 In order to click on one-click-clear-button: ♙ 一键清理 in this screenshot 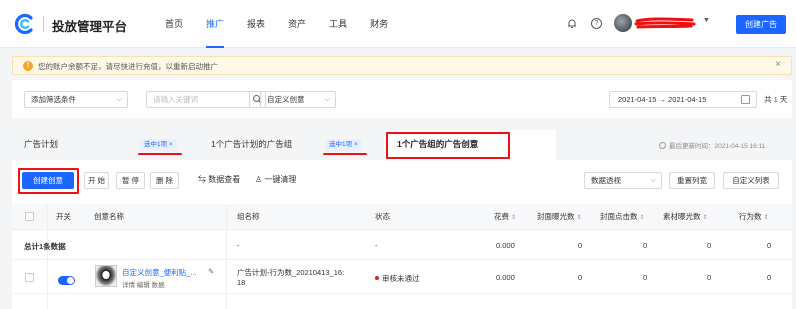, I will do `click(275, 179)`.